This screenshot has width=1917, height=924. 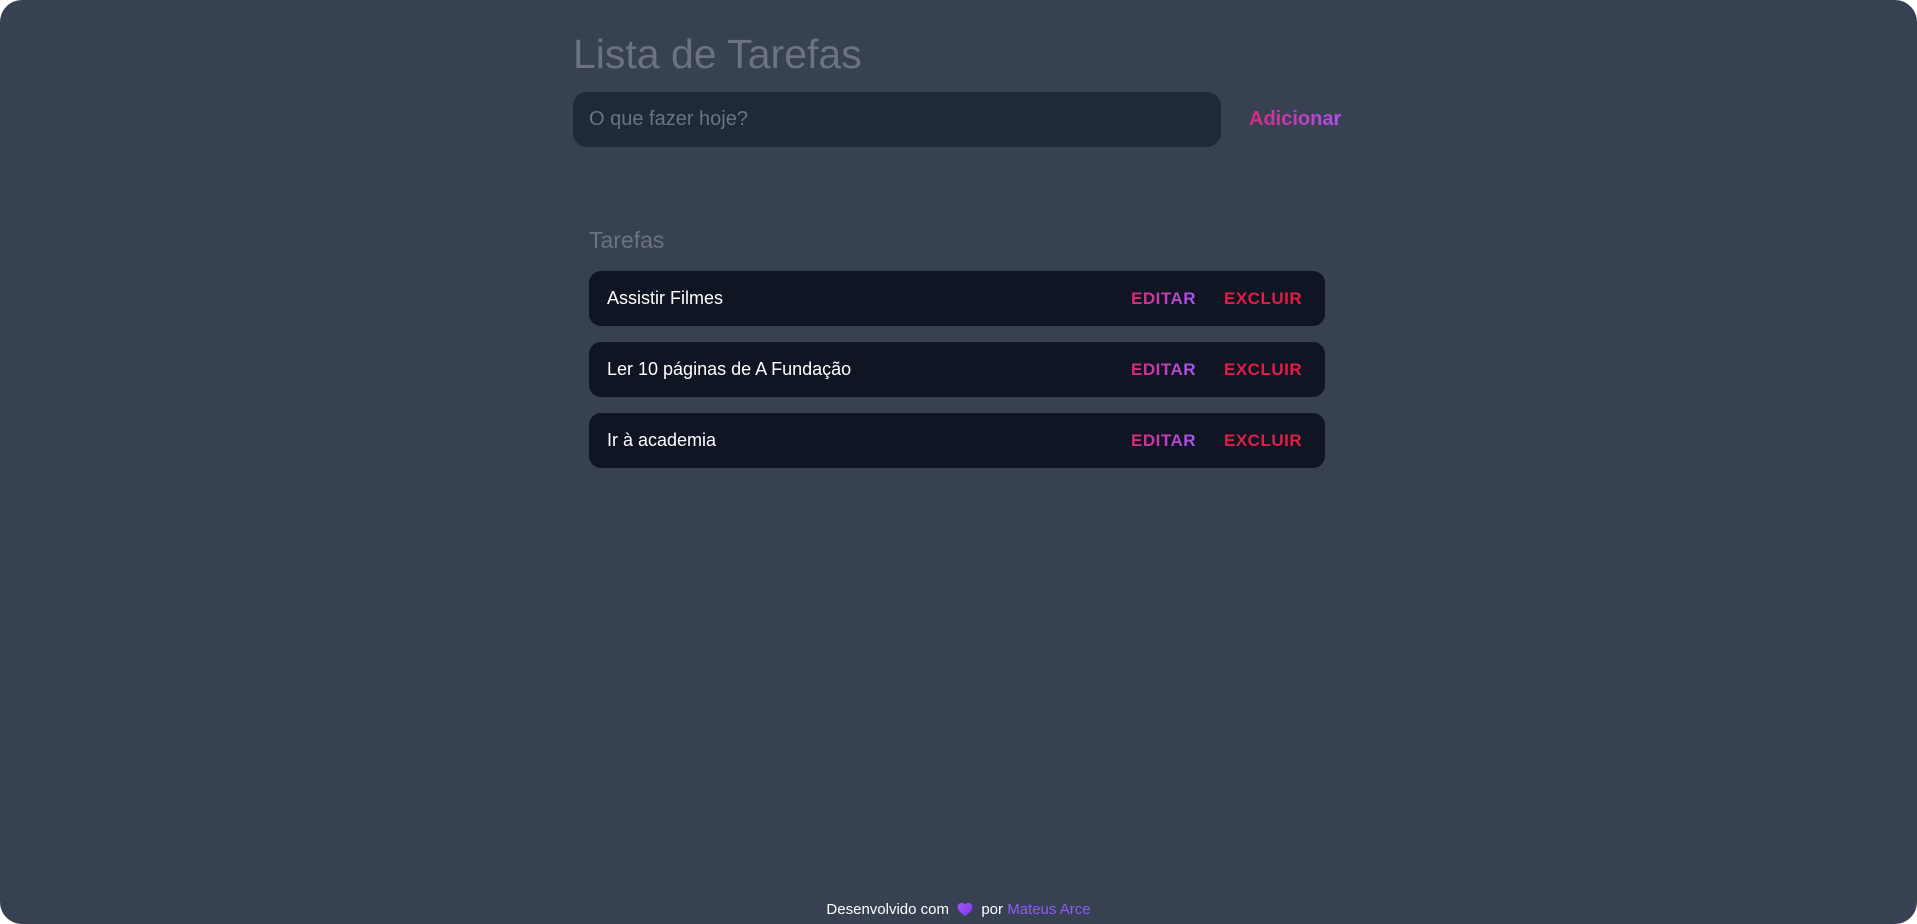 What do you see at coordinates (665, 298) in the screenshot?
I see `task-text: Assistir Filmes` at bounding box center [665, 298].